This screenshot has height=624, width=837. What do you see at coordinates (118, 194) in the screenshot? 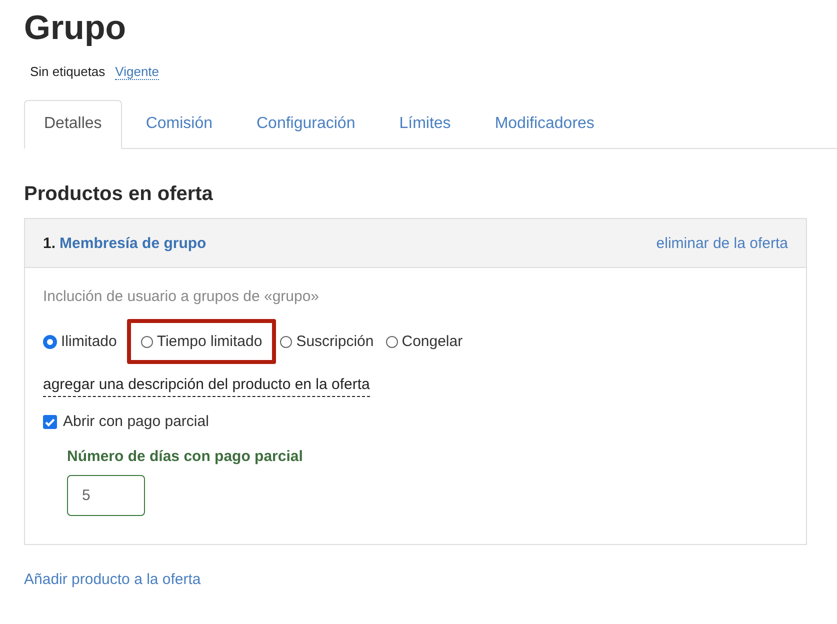
I see `section-title: Productos en oferta` at bounding box center [118, 194].